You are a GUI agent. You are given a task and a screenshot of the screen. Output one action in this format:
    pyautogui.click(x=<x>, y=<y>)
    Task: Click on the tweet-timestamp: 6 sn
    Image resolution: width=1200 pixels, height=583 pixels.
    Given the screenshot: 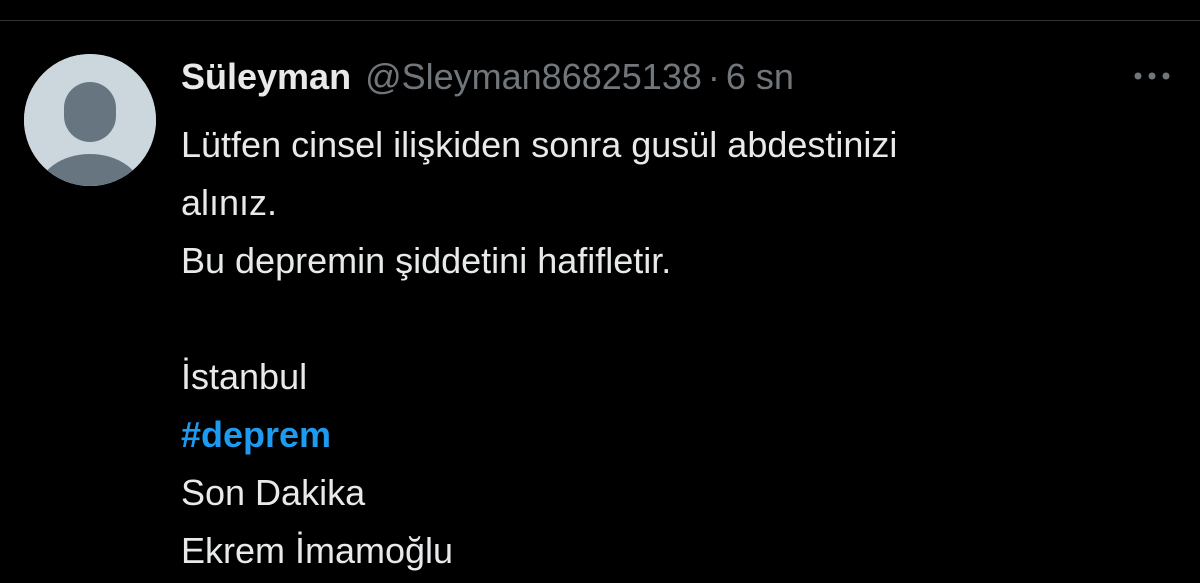 What is the action you would take?
    pyautogui.click(x=760, y=77)
    